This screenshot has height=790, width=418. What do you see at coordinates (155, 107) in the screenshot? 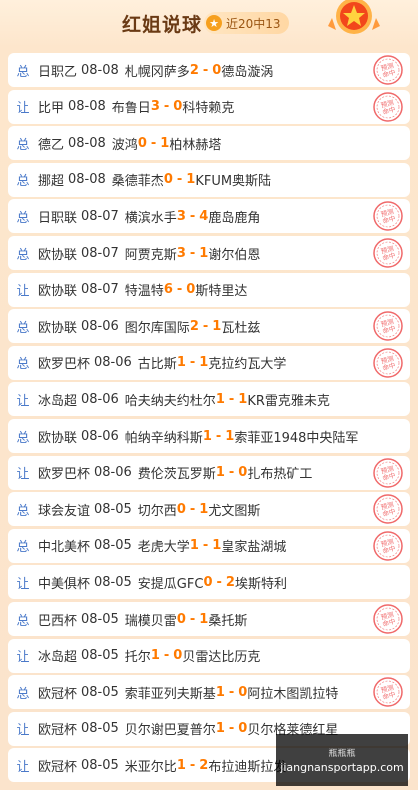
I see `home-score: 3` at bounding box center [155, 107].